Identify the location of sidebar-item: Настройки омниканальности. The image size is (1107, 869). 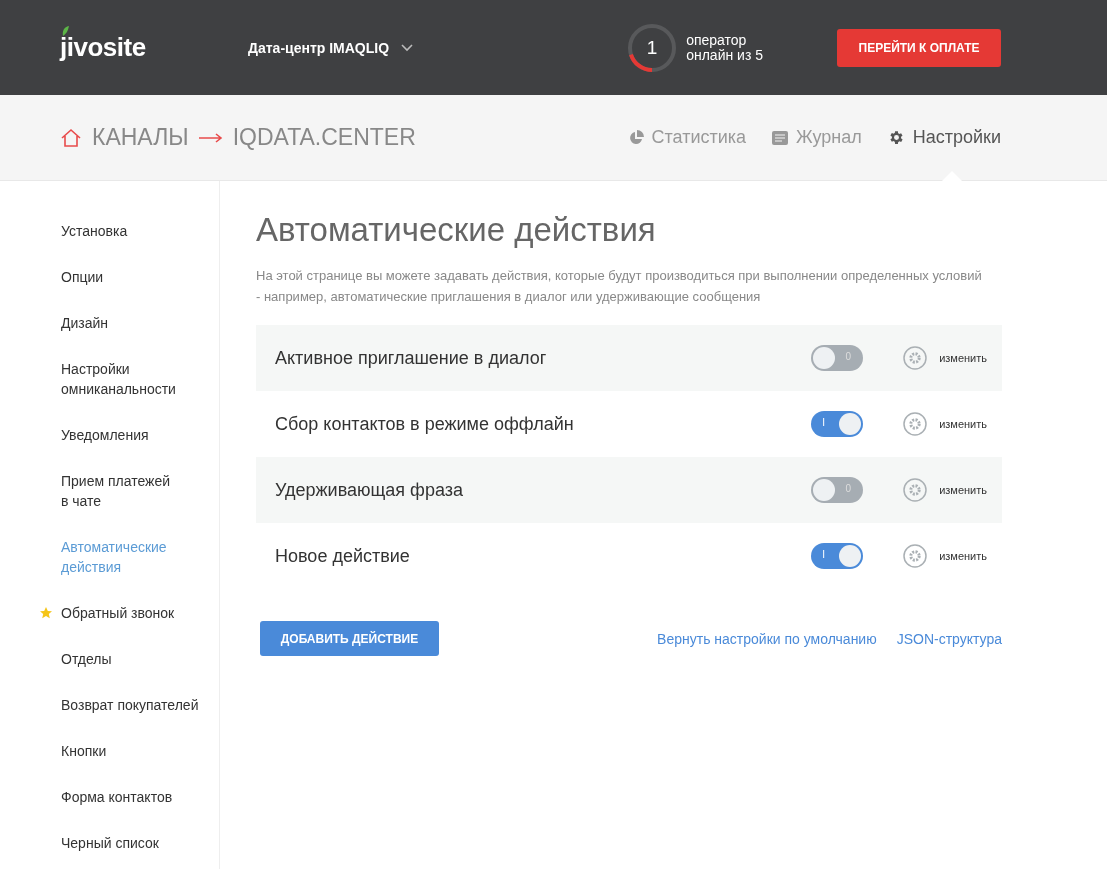
(140, 379).